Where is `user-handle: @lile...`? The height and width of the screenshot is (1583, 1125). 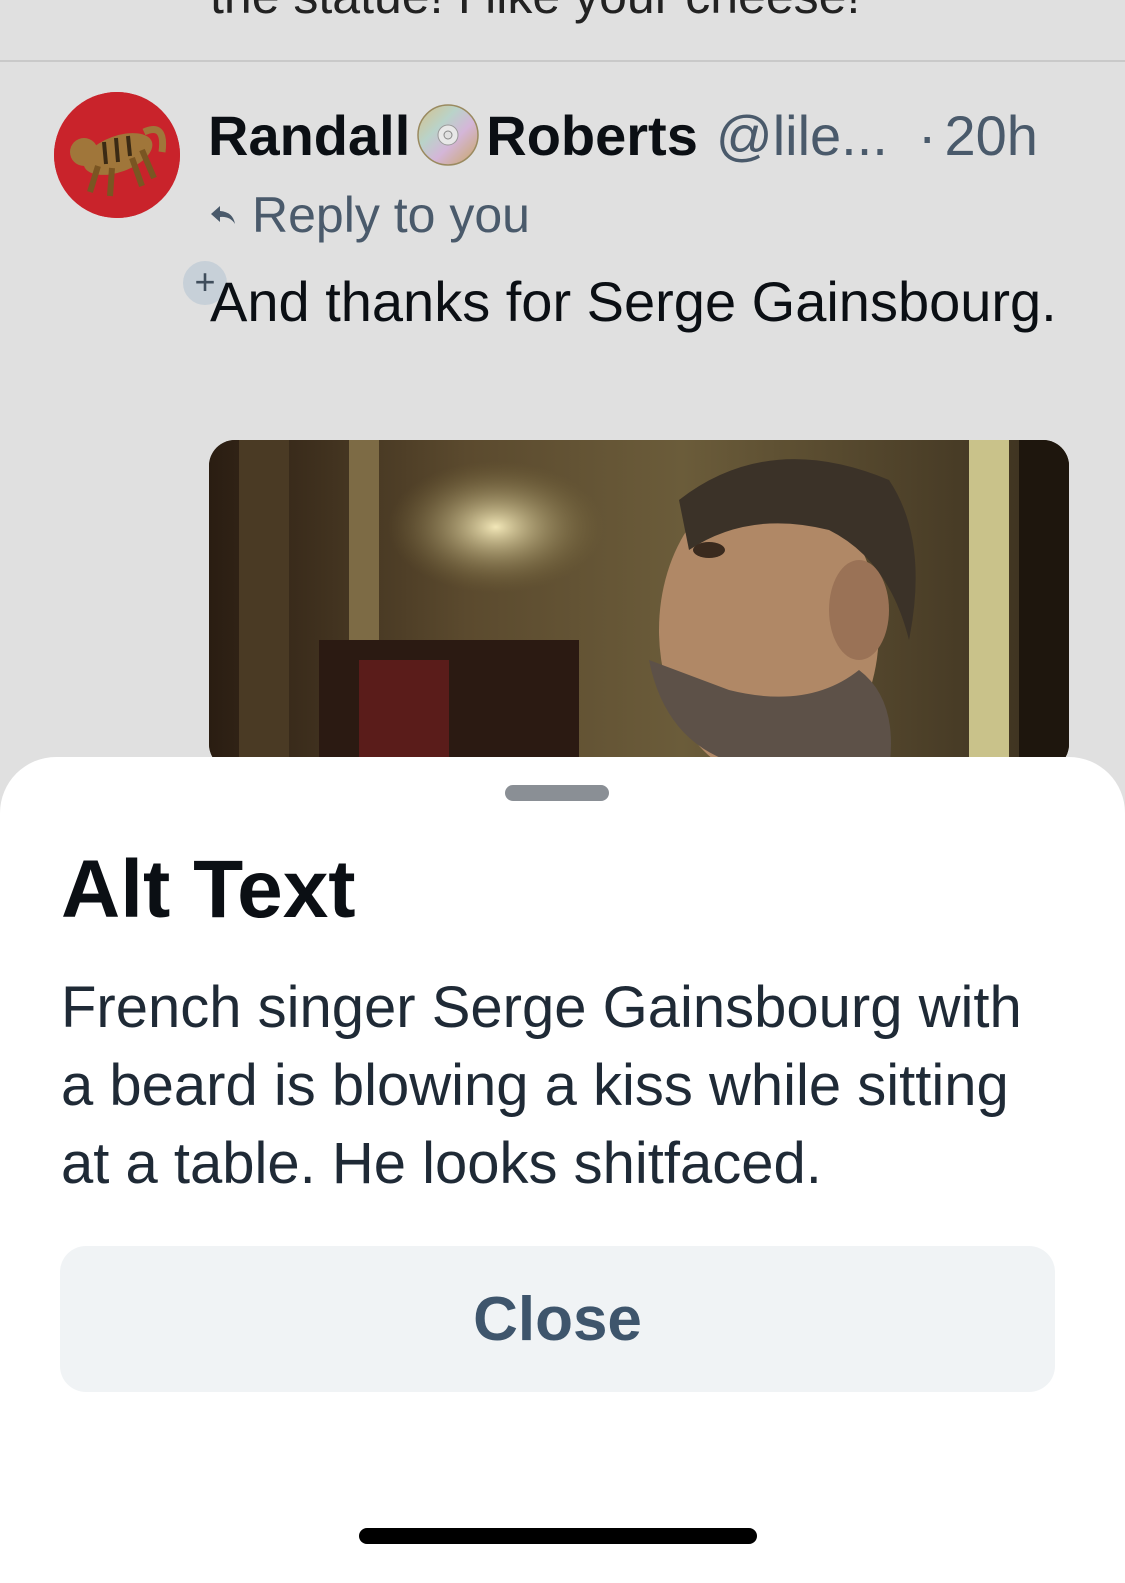 user-handle: @lile... is located at coordinates (802, 135).